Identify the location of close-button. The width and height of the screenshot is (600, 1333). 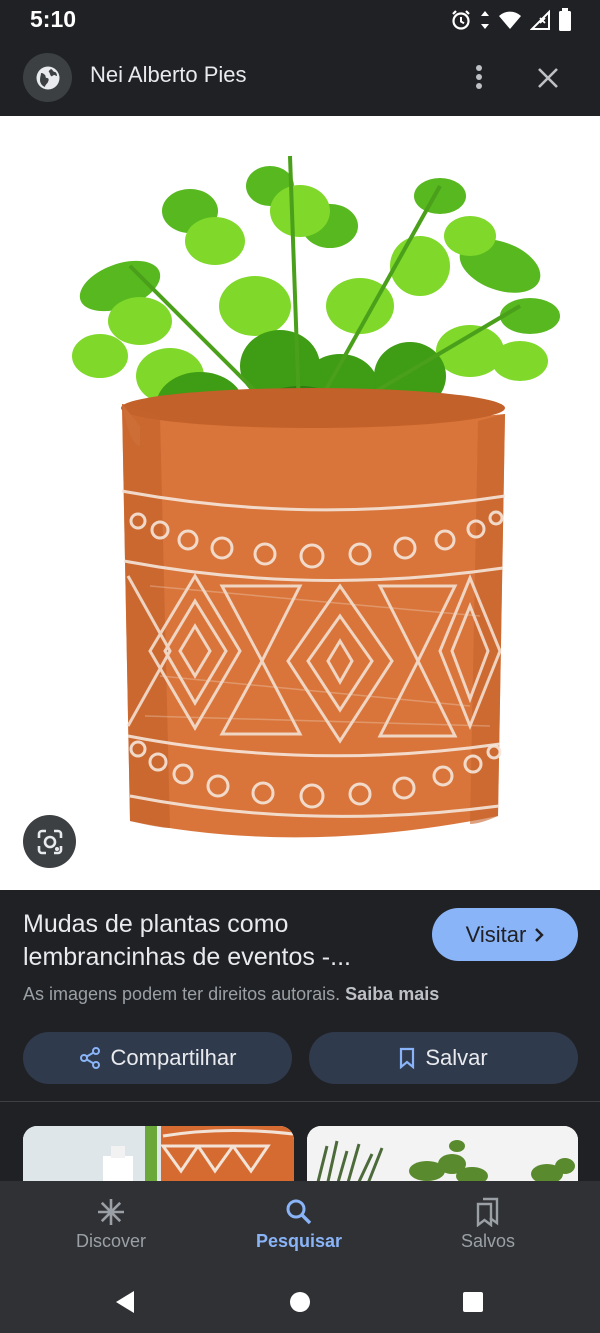
(548, 78).